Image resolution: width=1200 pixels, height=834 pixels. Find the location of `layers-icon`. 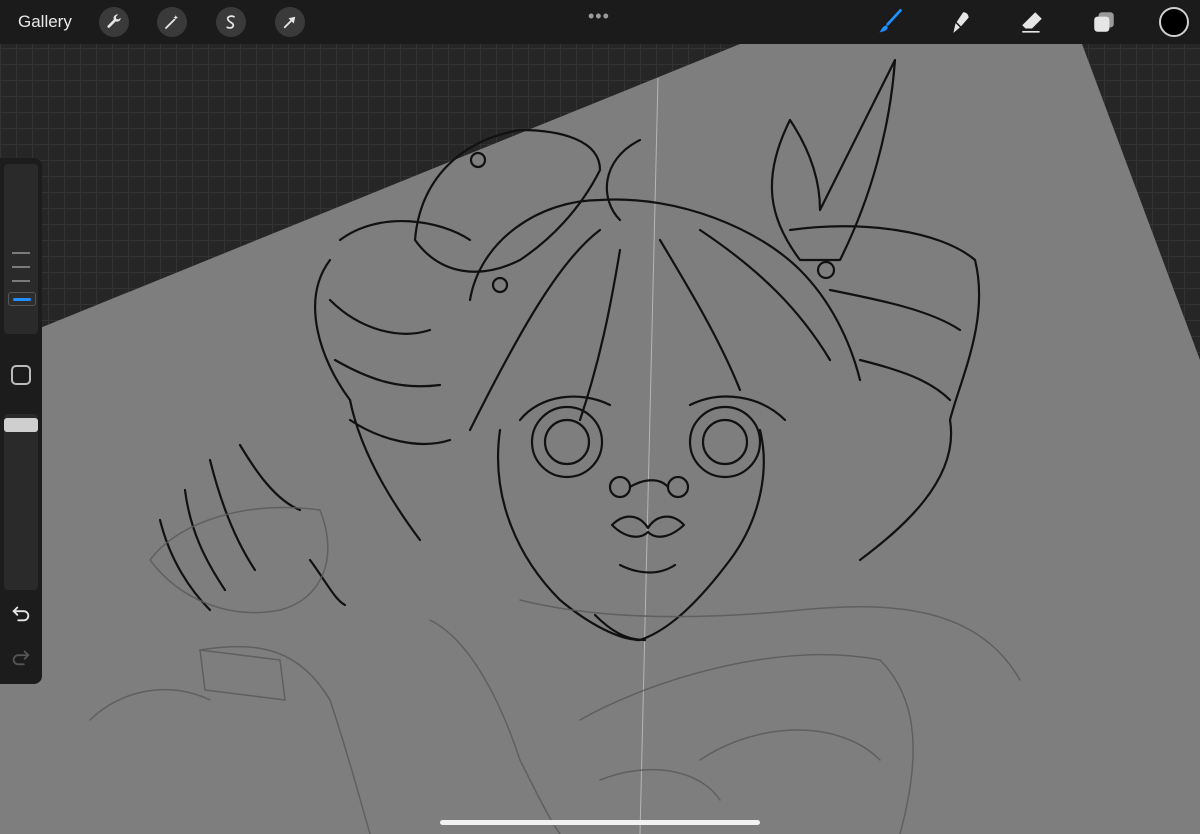

layers-icon is located at coordinates (1104, 22).